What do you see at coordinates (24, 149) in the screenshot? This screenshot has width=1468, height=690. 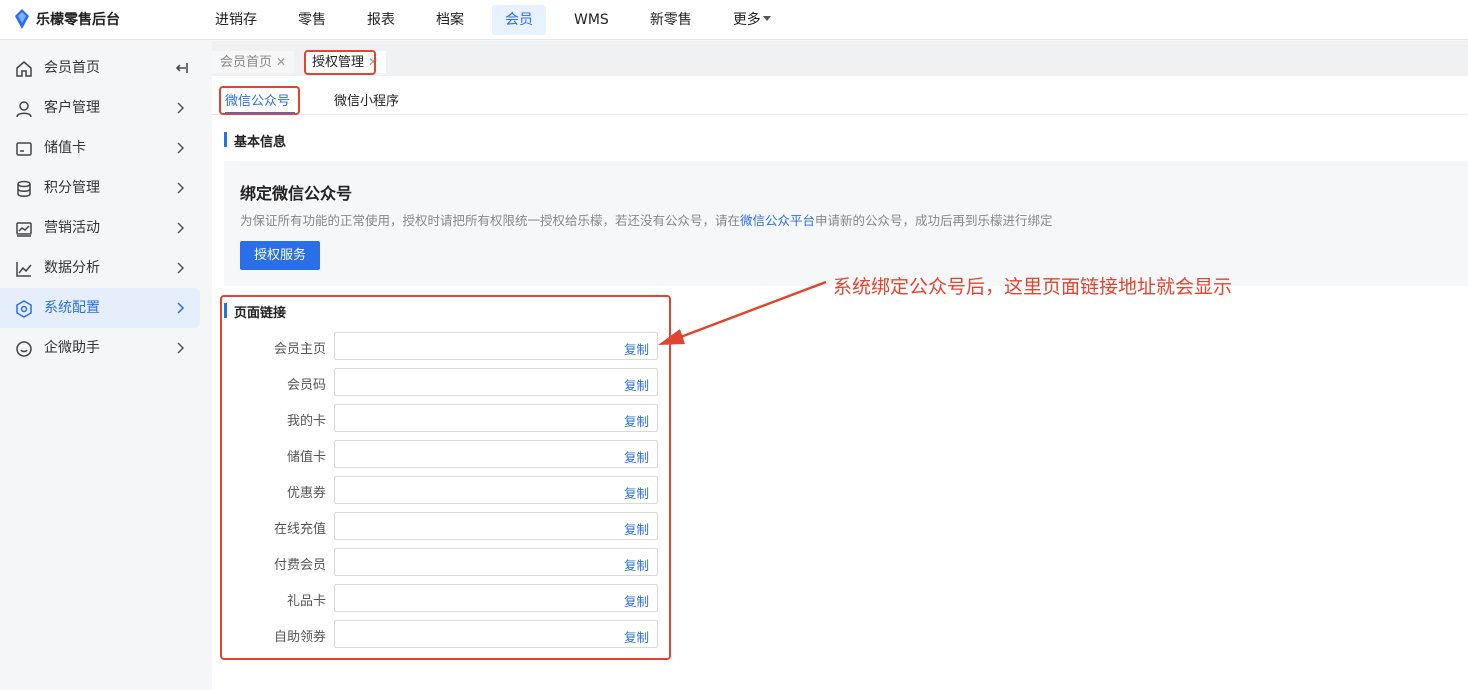 I see `card-icon` at bounding box center [24, 149].